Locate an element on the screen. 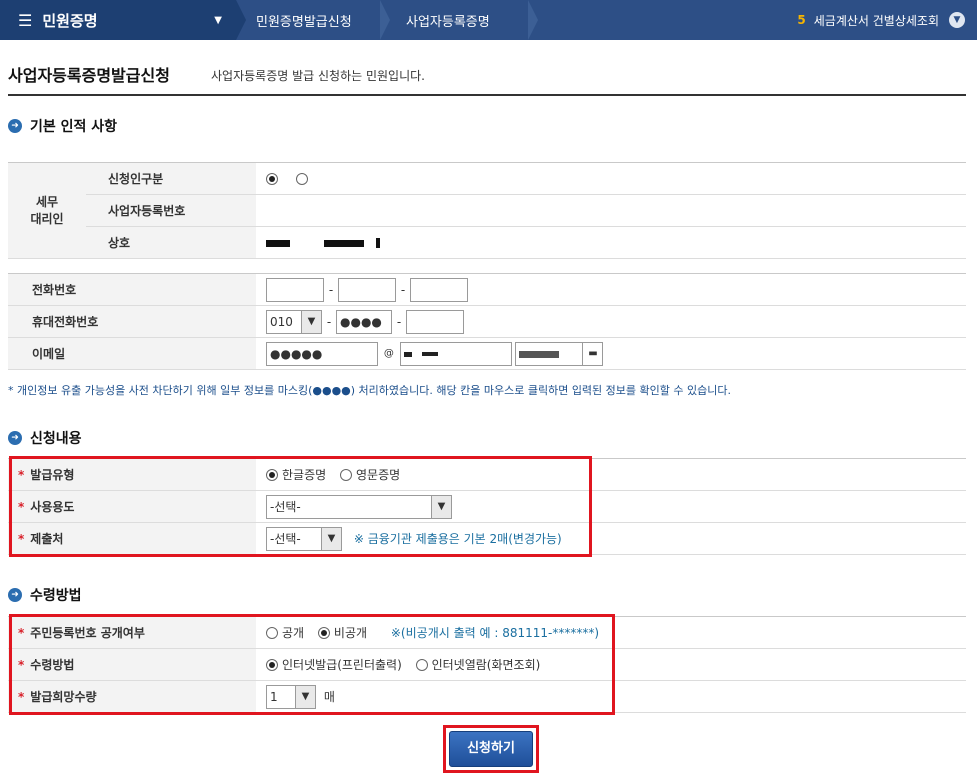 The width and height of the screenshot is (977, 775). recent-menu: 5 세금계산서 건별상세조회 ▼ is located at coordinates (881, 20).